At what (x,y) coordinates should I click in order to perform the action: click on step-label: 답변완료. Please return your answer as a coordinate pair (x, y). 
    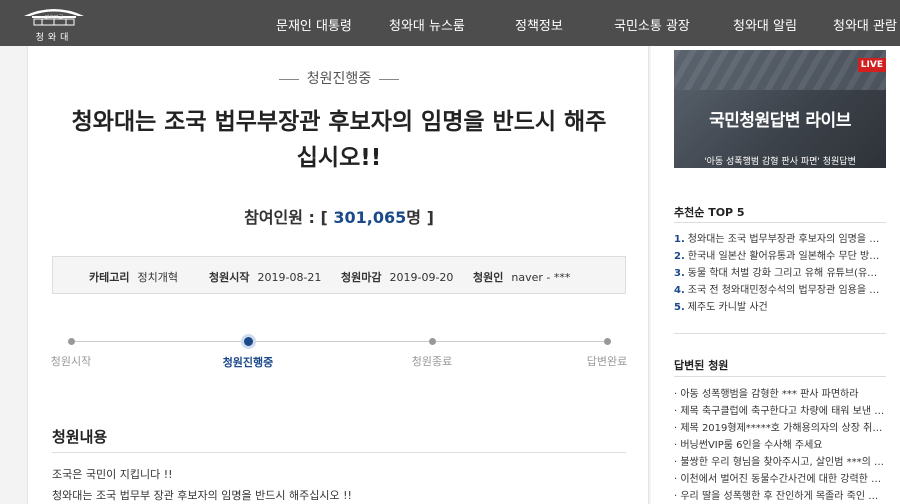
    Looking at the image, I should click on (607, 361).